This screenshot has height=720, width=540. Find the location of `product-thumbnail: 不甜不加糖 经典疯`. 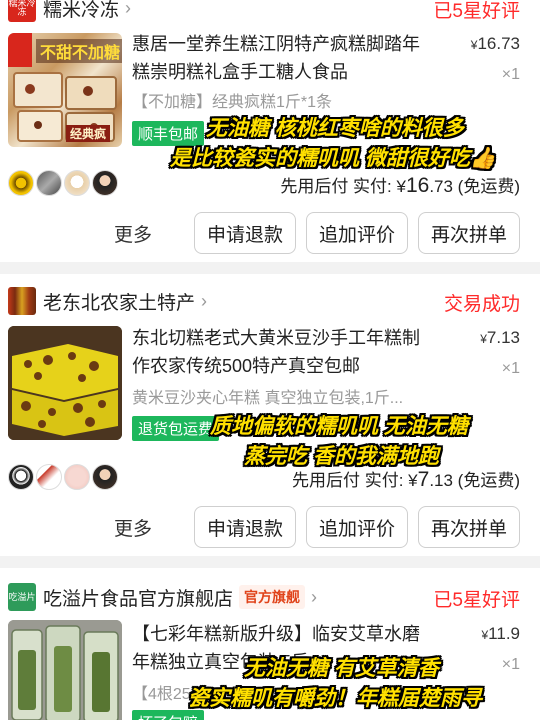

product-thumbnail: 不甜不加糖 经典疯 is located at coordinates (65, 90).